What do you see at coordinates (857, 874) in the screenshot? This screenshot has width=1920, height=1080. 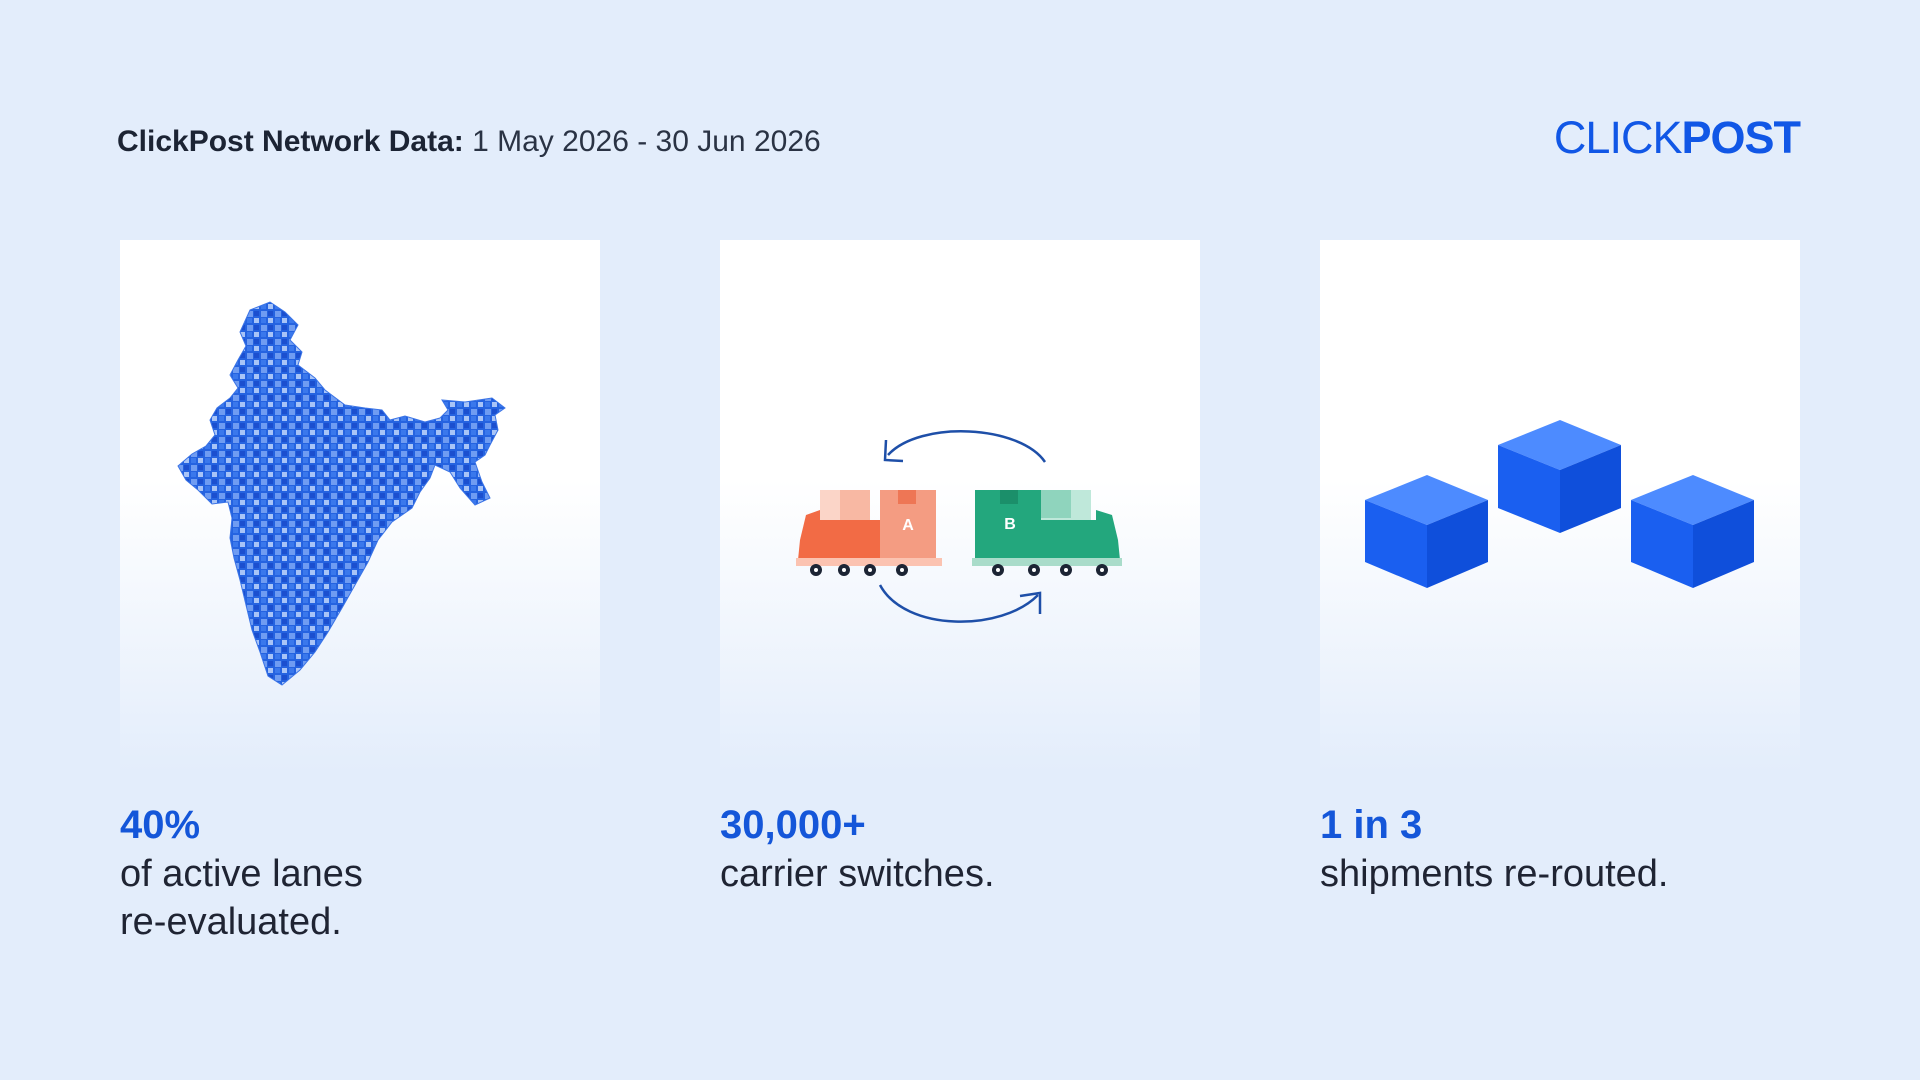 I see `stat-description: carrier switches.` at bounding box center [857, 874].